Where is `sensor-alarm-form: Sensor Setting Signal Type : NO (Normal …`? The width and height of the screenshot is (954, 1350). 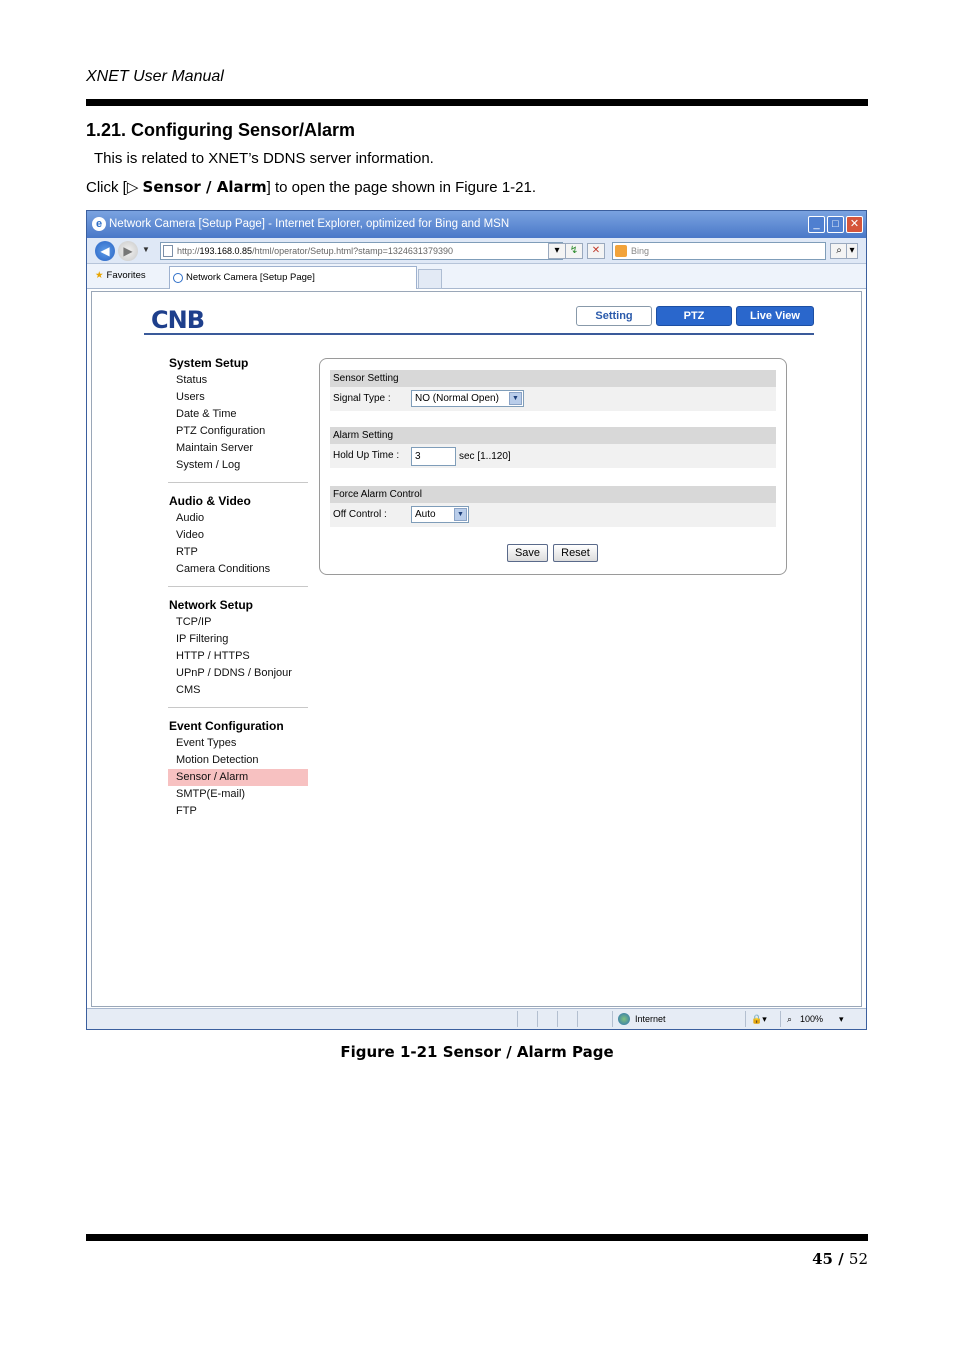 sensor-alarm-form: Sensor Setting Signal Type : NO (Normal … is located at coordinates (553, 466).